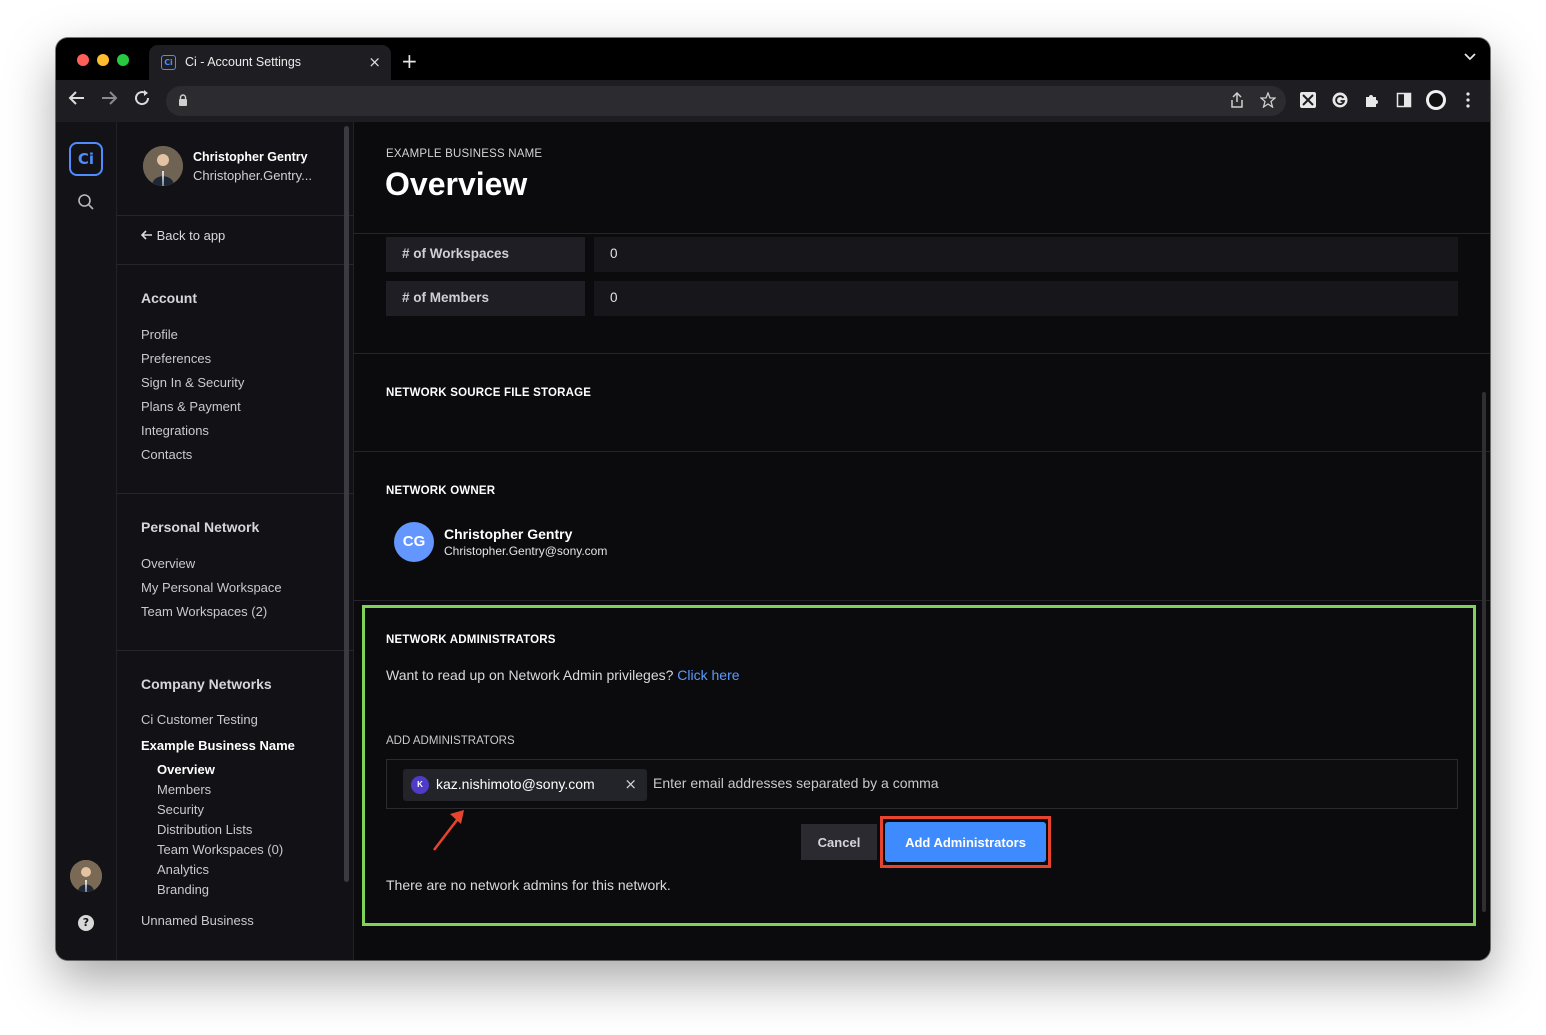 Image resolution: width=1546 pixels, height=1035 pixels. What do you see at coordinates (175, 430) in the screenshot?
I see `sidebar-item-integrations: Integrations` at bounding box center [175, 430].